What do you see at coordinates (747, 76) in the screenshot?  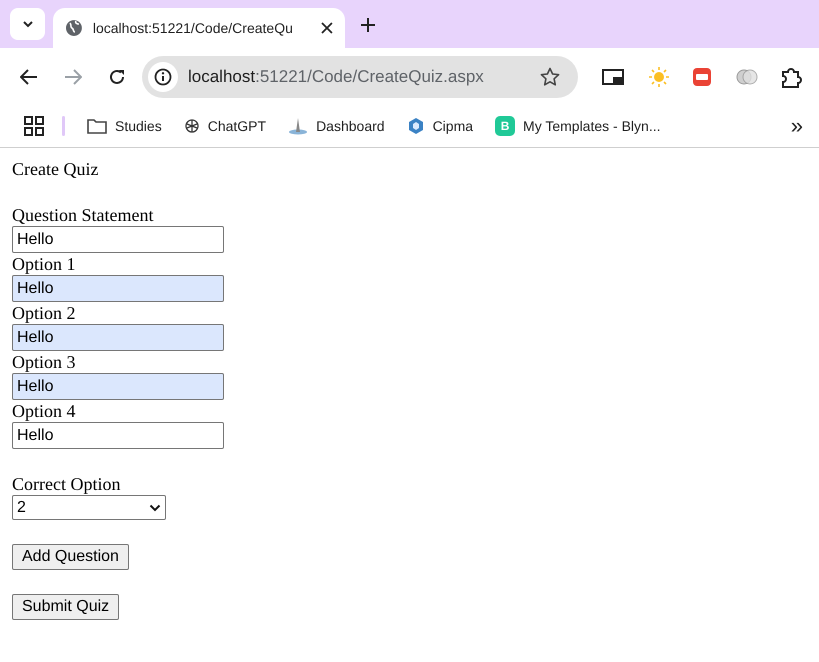 I see `circles-icon` at bounding box center [747, 76].